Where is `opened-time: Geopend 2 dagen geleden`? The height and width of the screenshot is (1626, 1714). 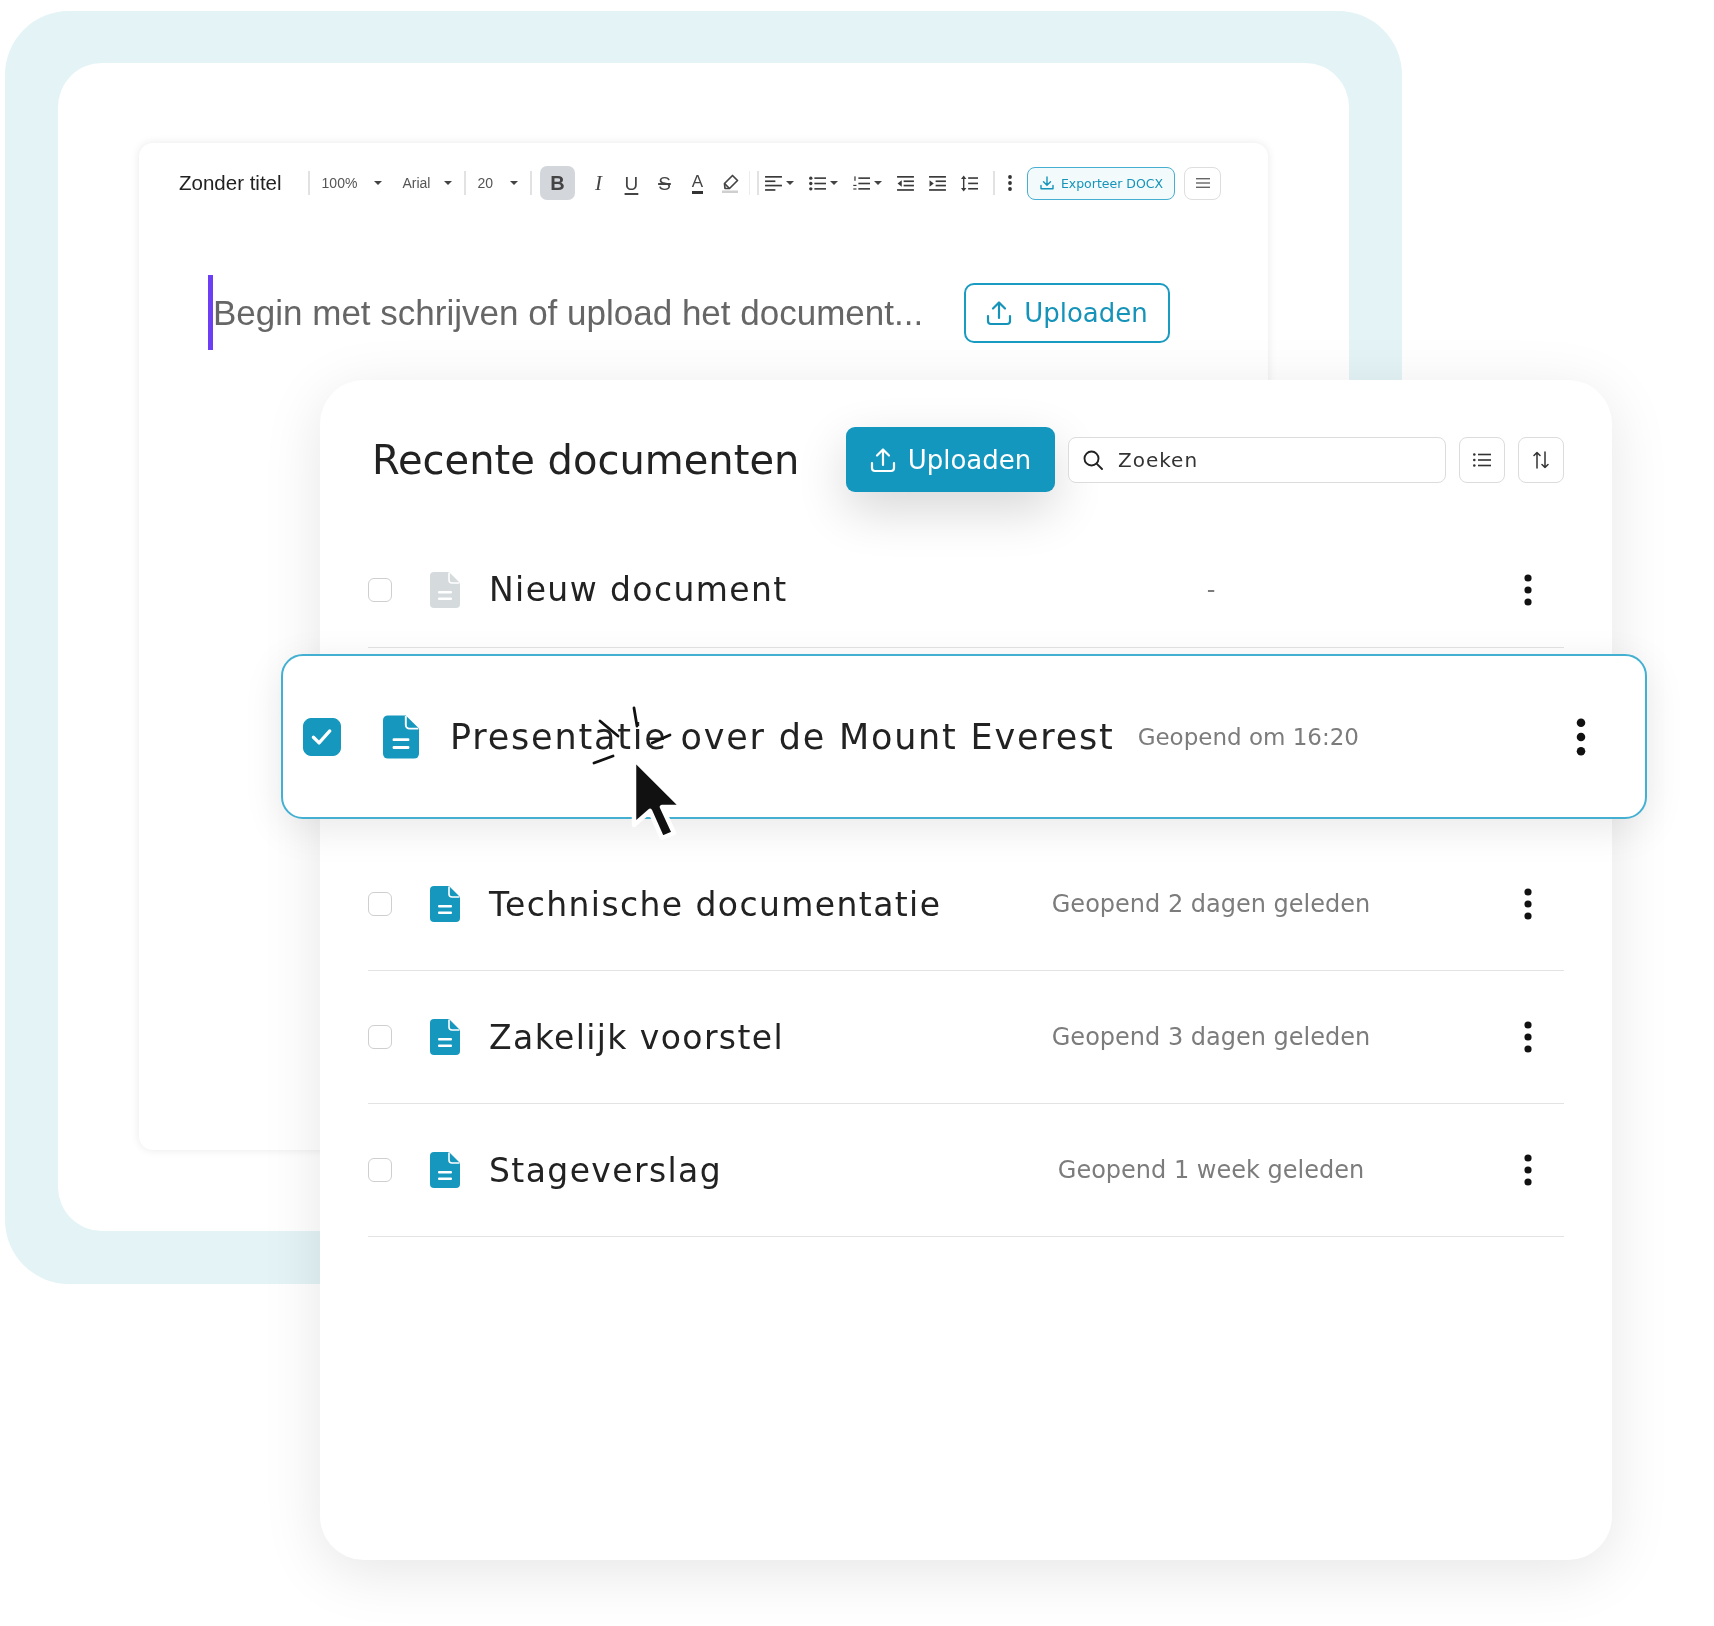
opened-time: Geopend 2 dagen geleden is located at coordinates (1211, 904).